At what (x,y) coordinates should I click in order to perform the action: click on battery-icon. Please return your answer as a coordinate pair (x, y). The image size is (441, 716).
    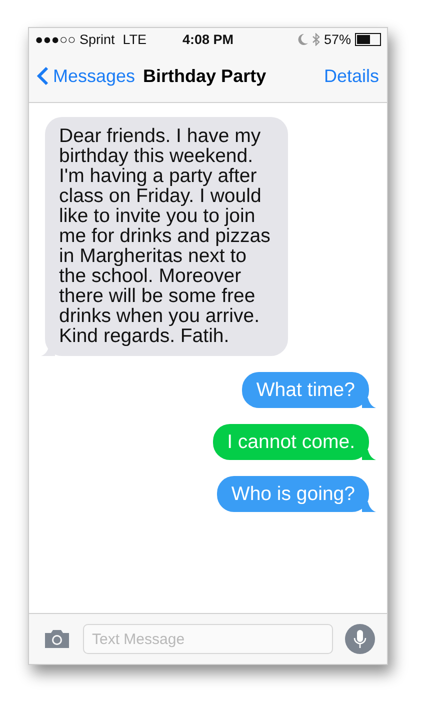
    Looking at the image, I should click on (367, 39).